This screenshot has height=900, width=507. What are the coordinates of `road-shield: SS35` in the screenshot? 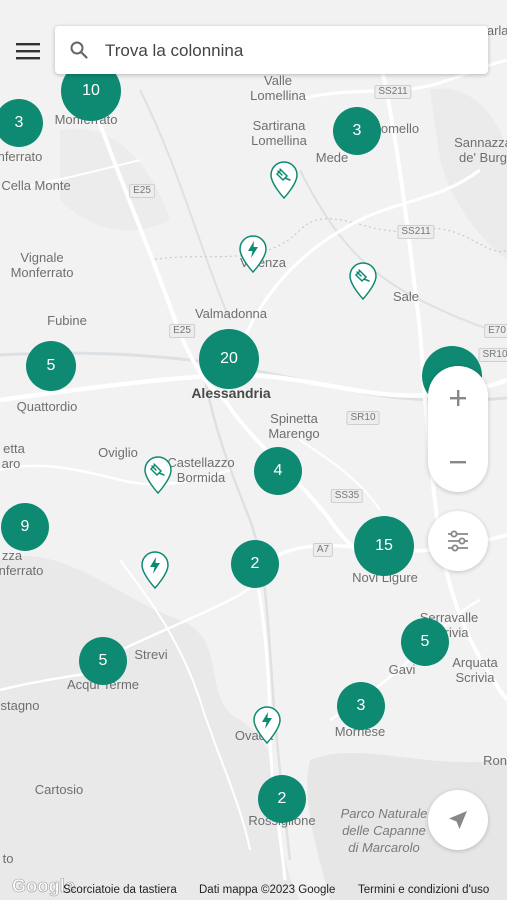 It's located at (347, 496).